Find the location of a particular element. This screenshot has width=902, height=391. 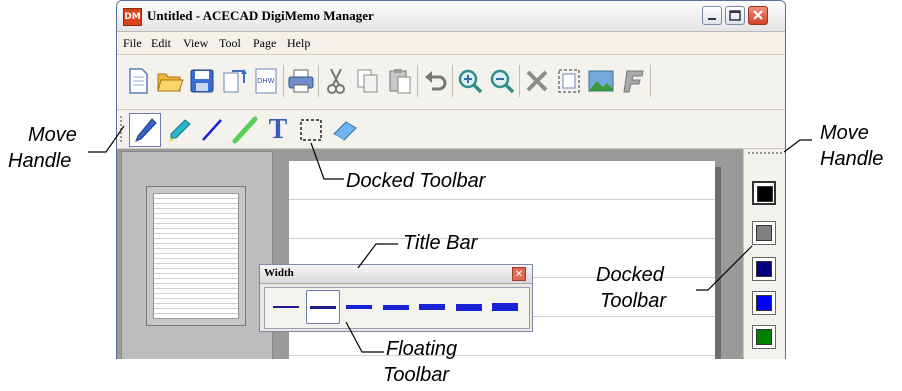

leader-docked-toolbar-top is located at coordinates (327, 161).